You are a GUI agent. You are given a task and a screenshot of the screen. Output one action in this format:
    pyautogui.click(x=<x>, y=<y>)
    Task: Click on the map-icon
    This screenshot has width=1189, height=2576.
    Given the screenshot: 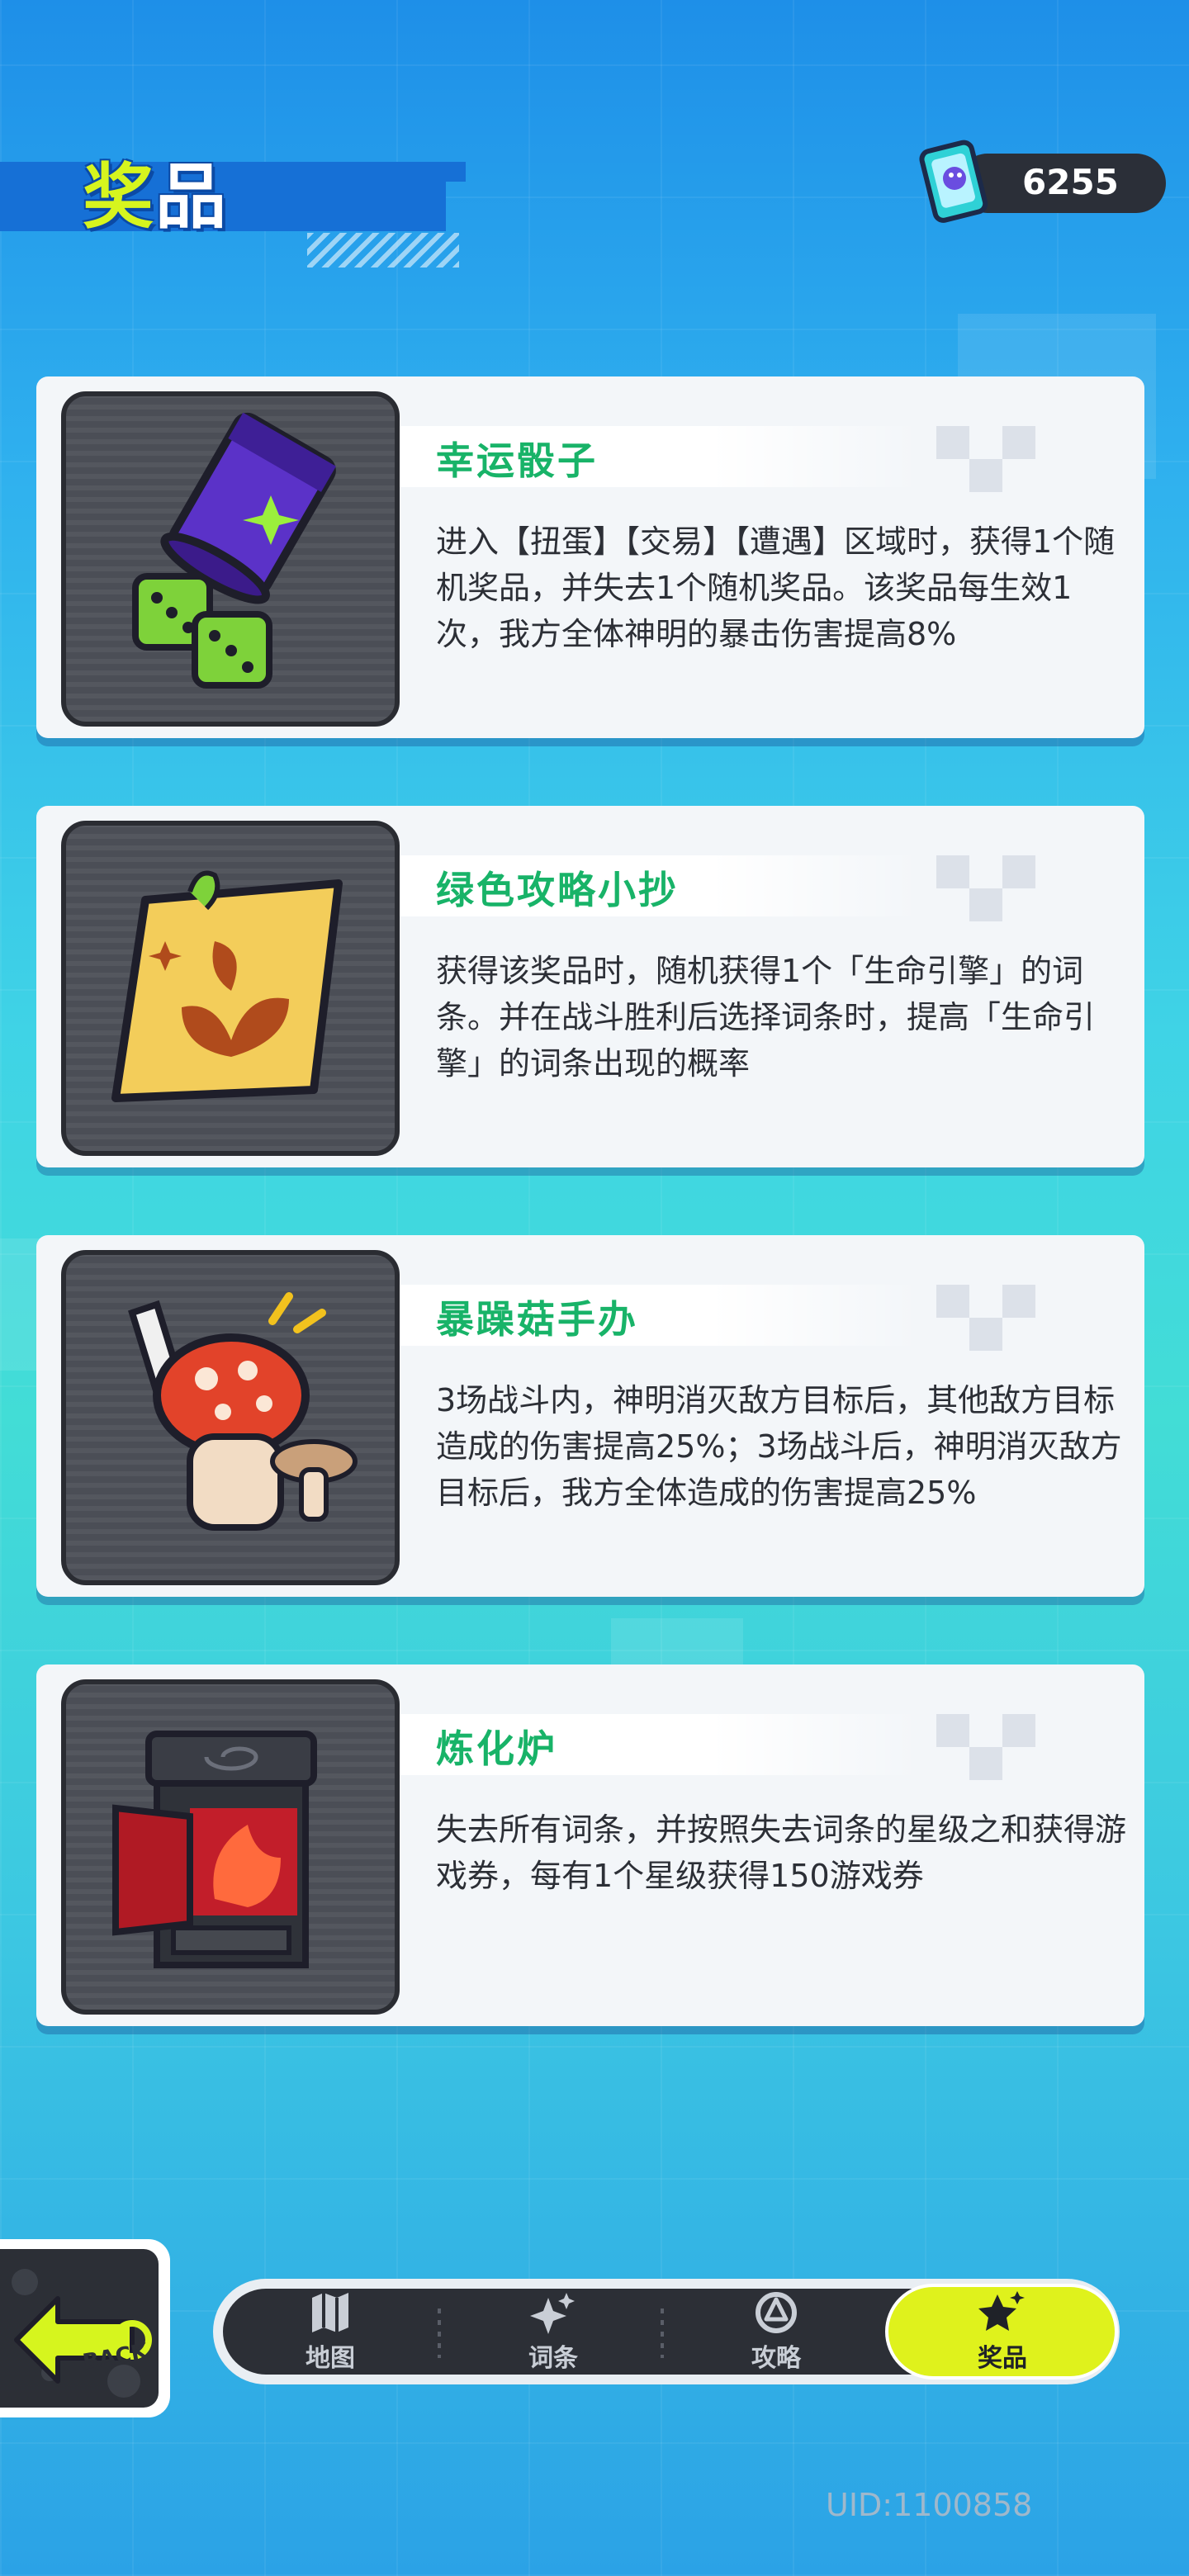 What is the action you would take?
    pyautogui.click(x=330, y=2312)
    